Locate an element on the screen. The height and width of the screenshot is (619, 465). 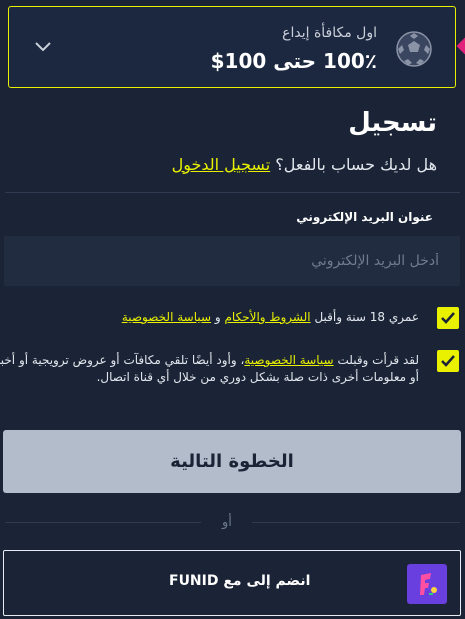
bonus-selector: اول مكافأة إيداع 100٪ حتى 100$ is located at coordinates (232, 47).